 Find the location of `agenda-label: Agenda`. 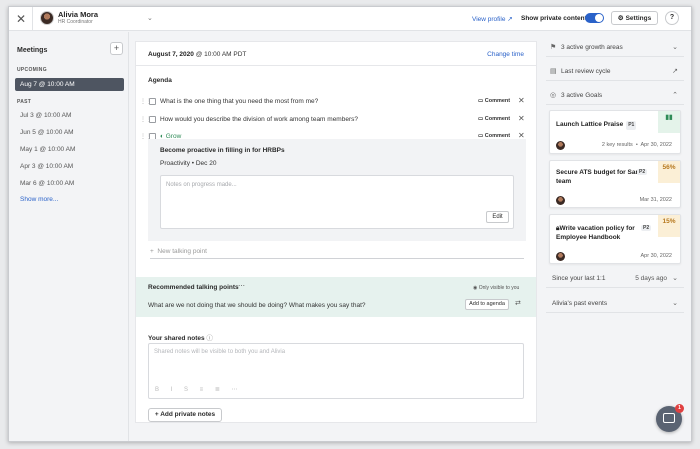

agenda-label: Agenda is located at coordinates (160, 80).